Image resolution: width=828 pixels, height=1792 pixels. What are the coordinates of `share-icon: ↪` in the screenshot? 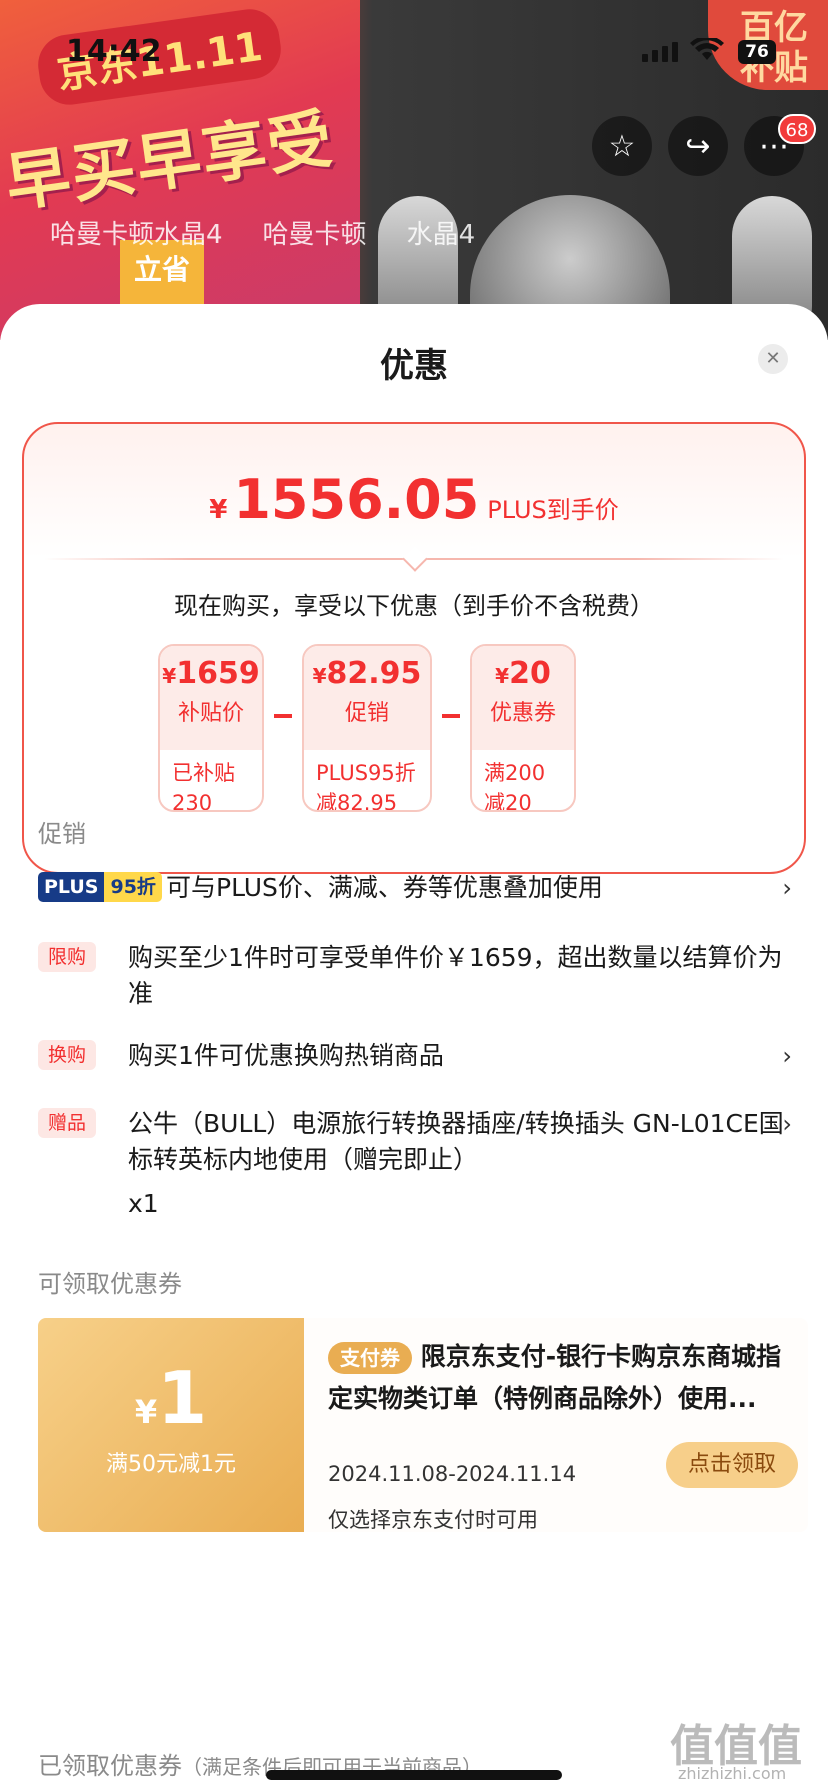 It's located at (698, 146).